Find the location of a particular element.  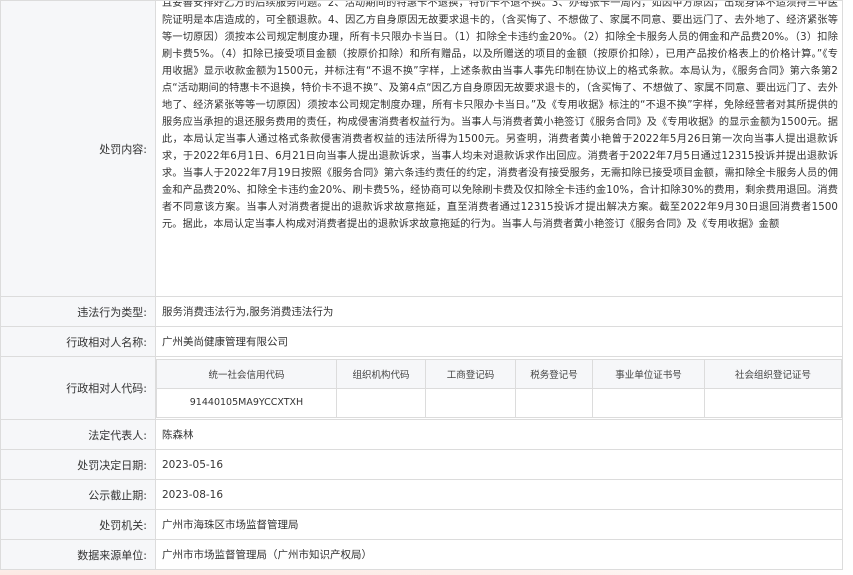

tax-reg-value is located at coordinates (554, 402).